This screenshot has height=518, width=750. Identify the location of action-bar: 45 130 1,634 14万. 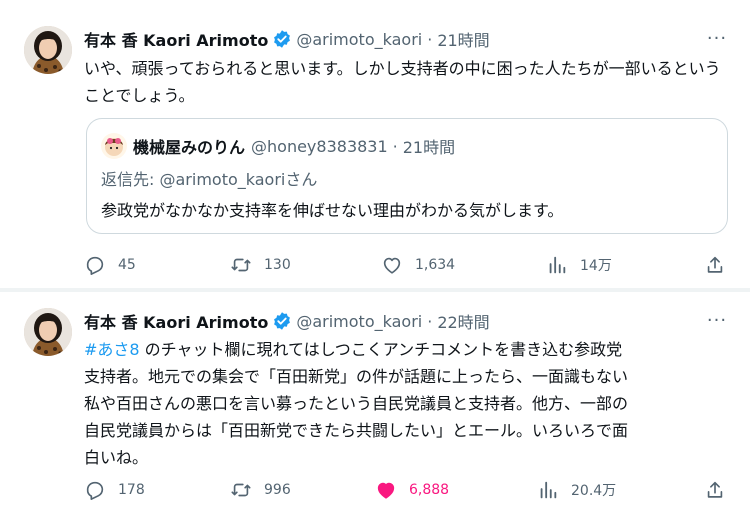
(407, 265).